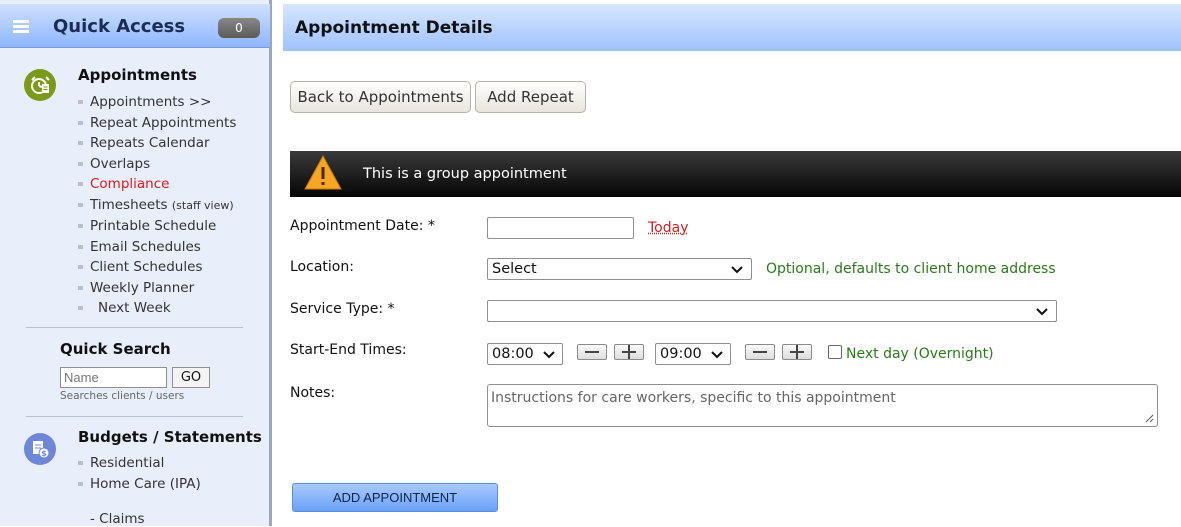 The height and width of the screenshot is (527, 1181). Describe the element at coordinates (668, 228) in the screenshot. I see `today-link: Today` at that location.